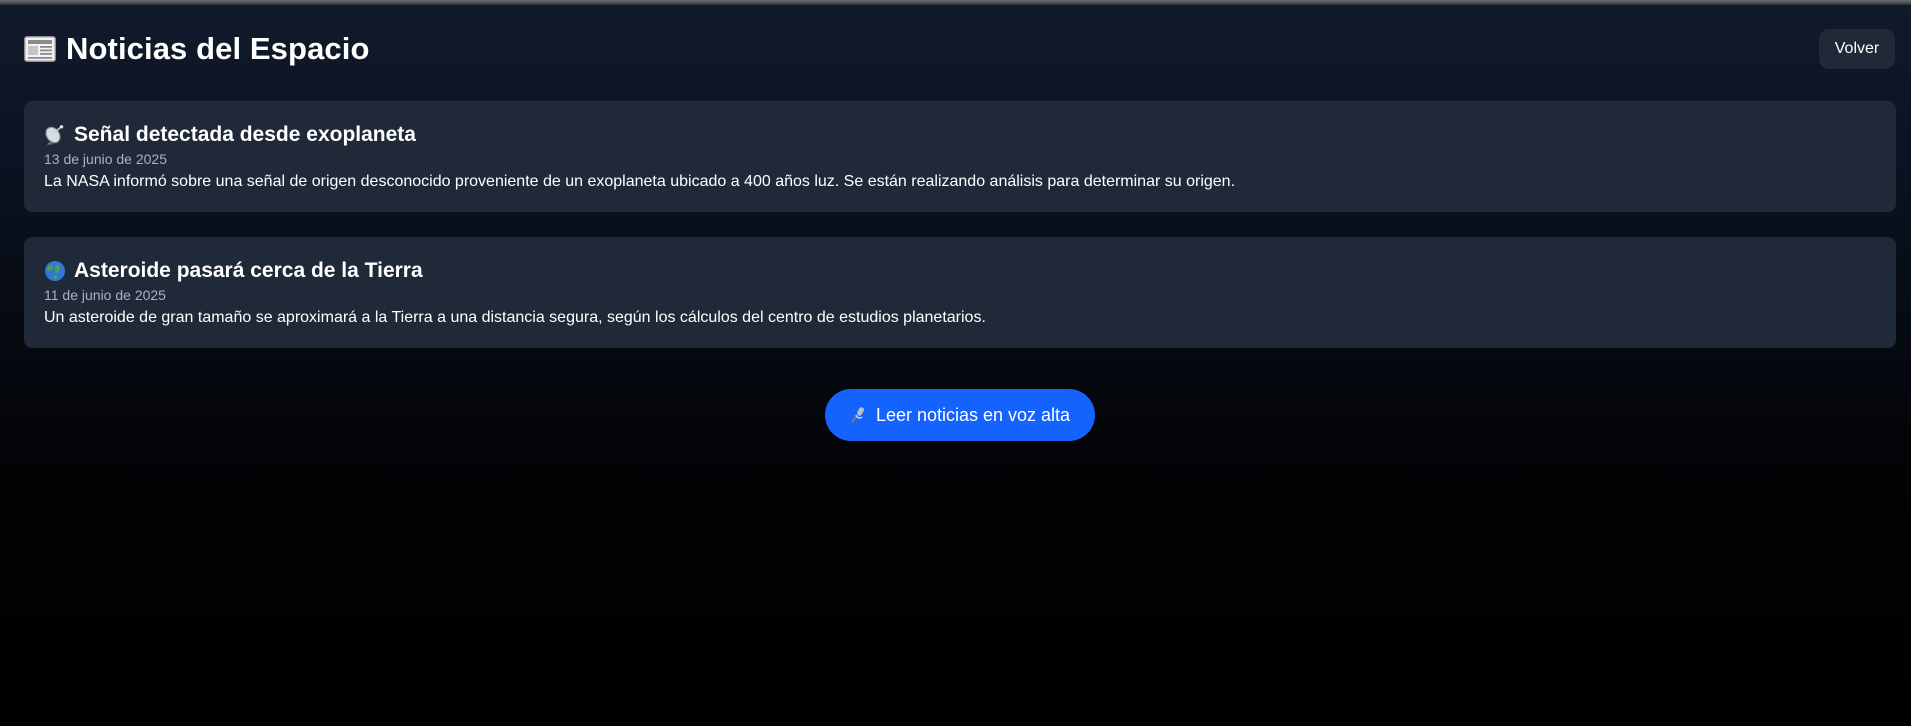 The width and height of the screenshot is (1911, 726). Describe the element at coordinates (218, 48) in the screenshot. I see `page-title: Noticias del Espacio` at that location.